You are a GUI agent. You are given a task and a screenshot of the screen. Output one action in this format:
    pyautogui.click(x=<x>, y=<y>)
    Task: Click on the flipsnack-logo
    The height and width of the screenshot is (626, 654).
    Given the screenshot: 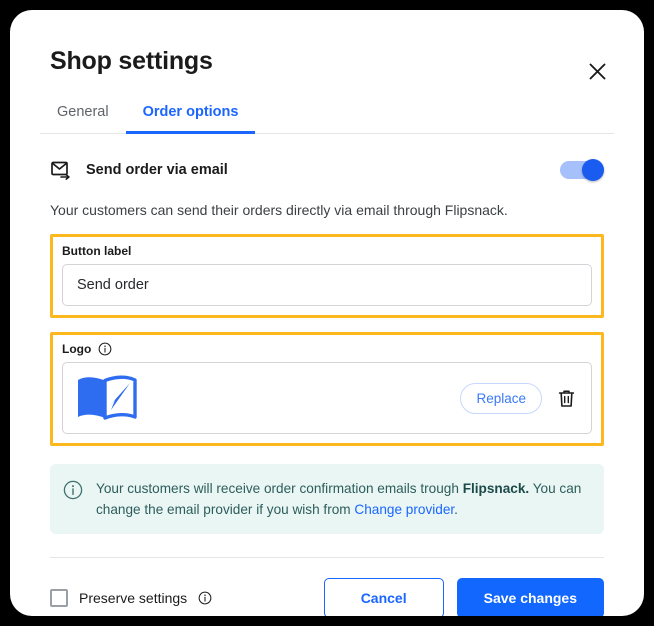 What is the action you would take?
    pyautogui.click(x=107, y=397)
    